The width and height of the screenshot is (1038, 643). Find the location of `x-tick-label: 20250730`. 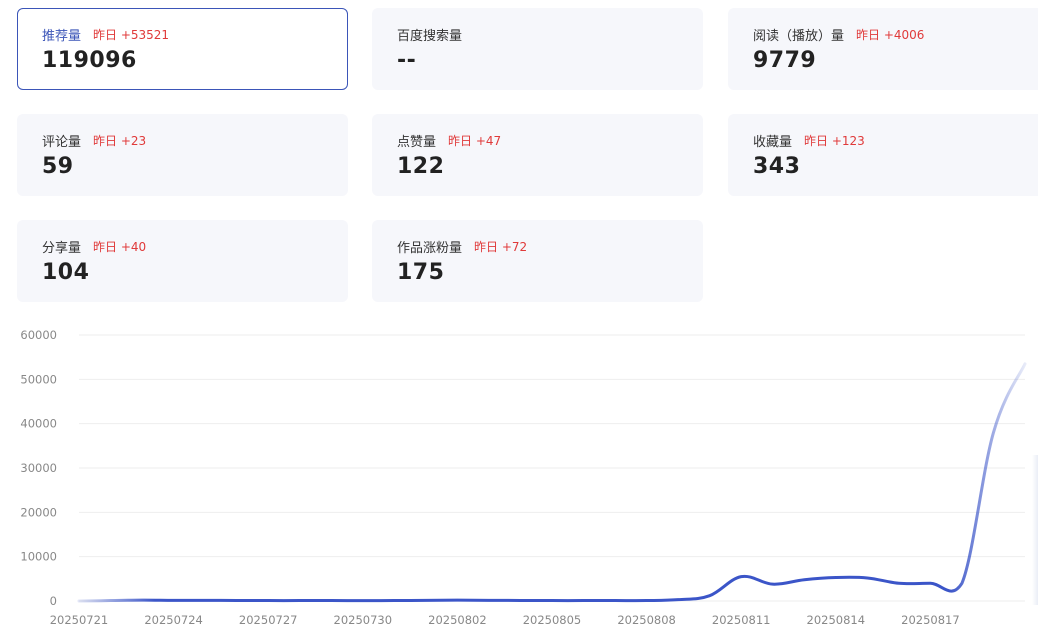

x-tick-label: 20250730 is located at coordinates (363, 620).